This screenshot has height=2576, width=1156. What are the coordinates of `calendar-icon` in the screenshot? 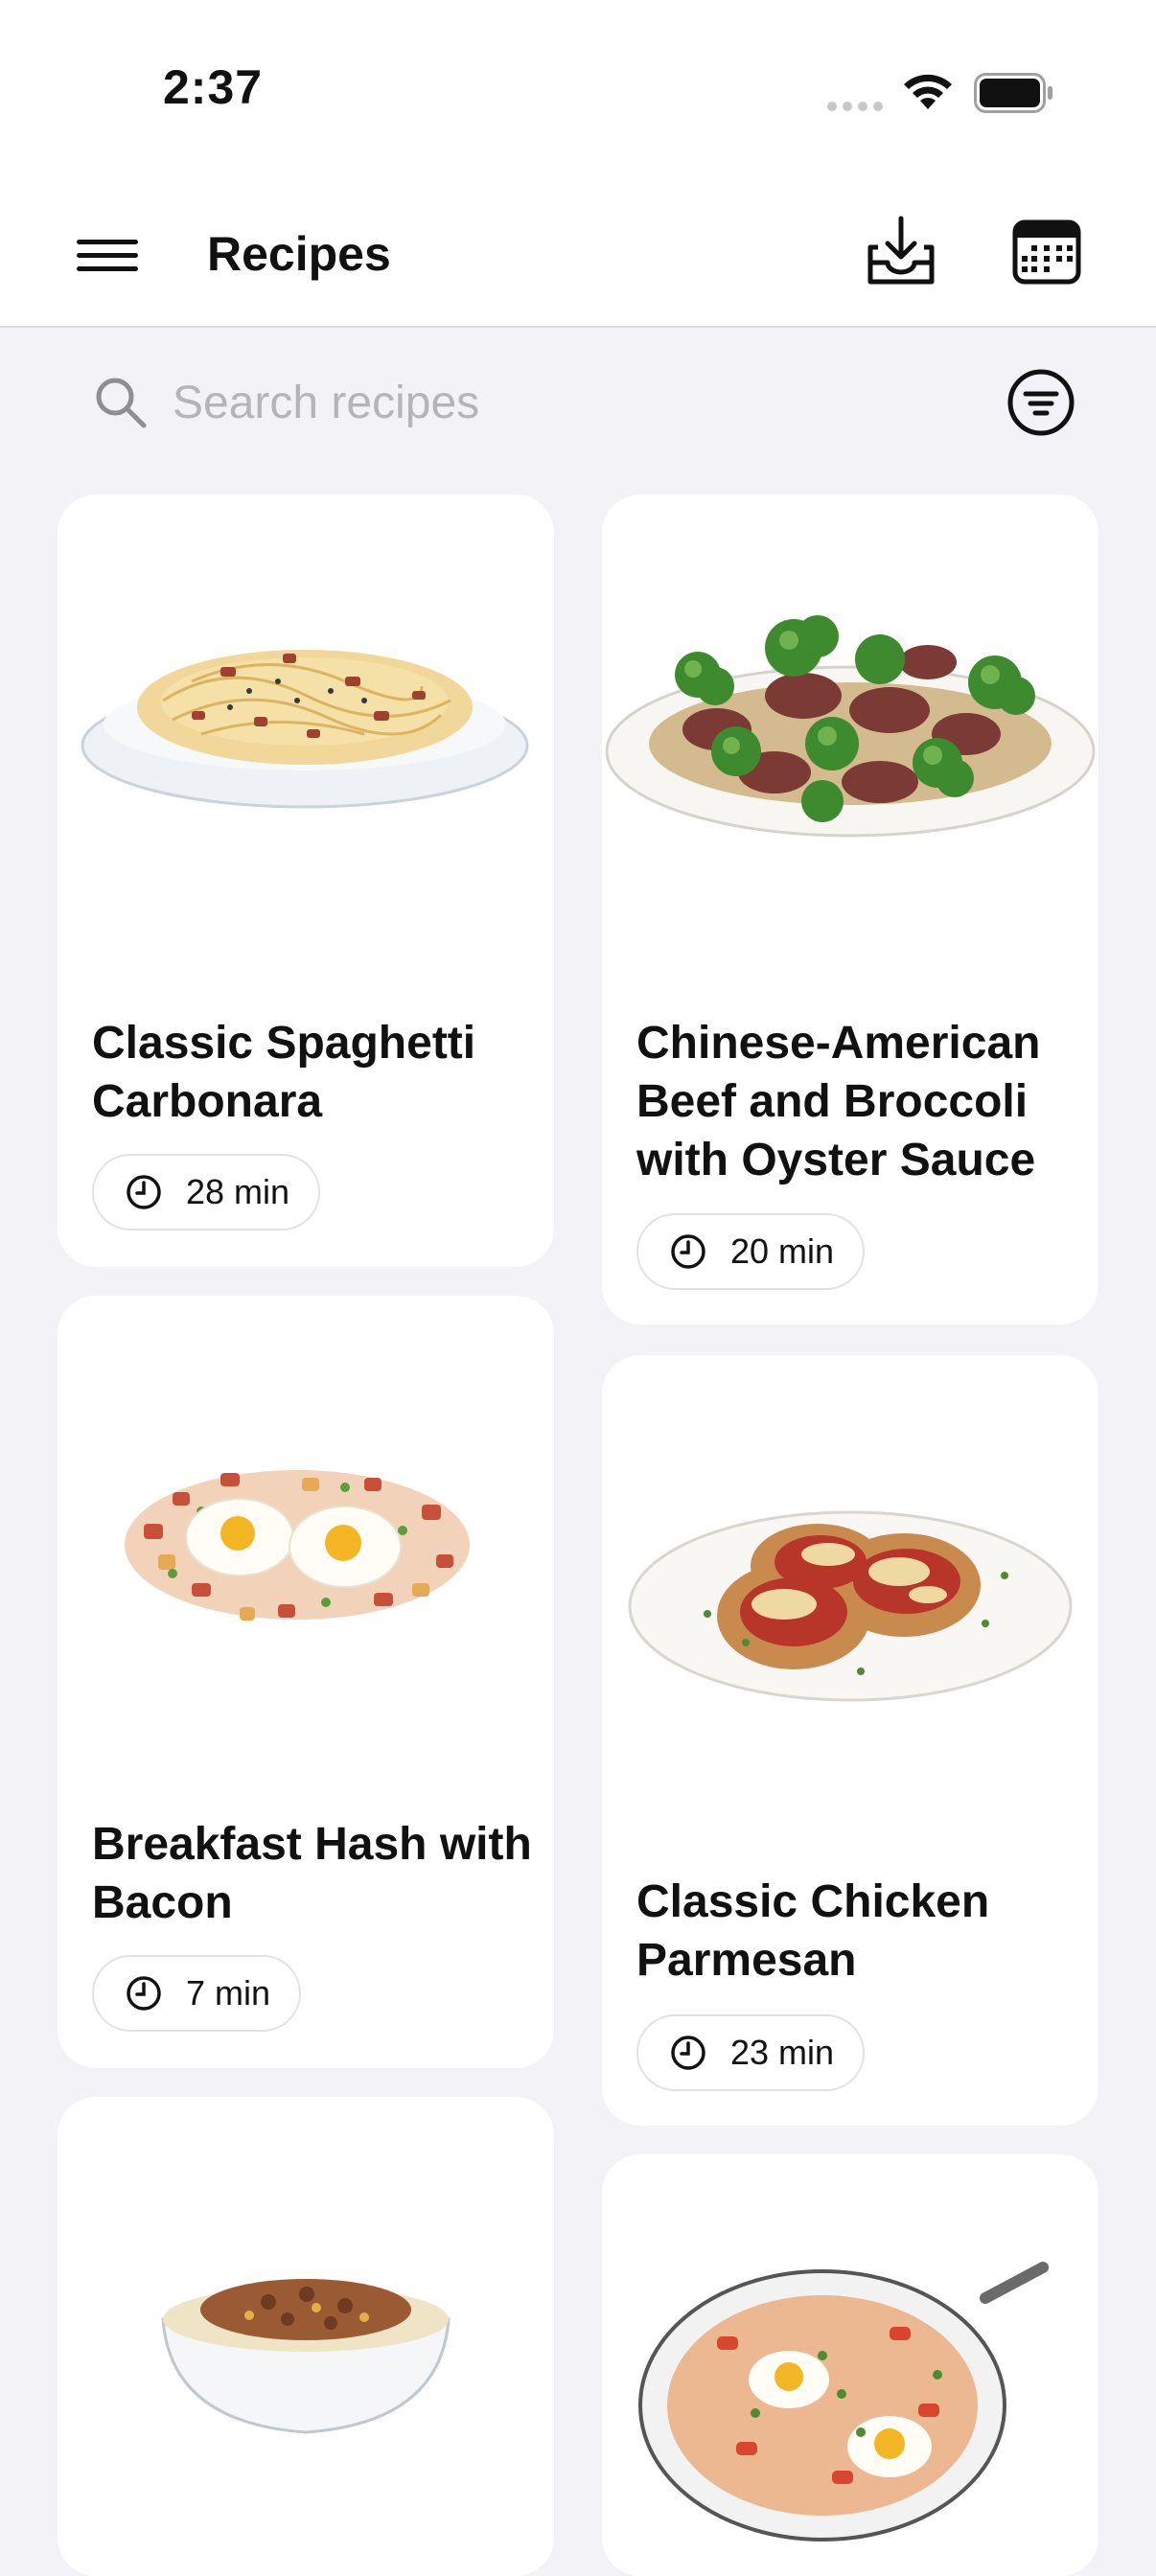 It's located at (1046, 252).